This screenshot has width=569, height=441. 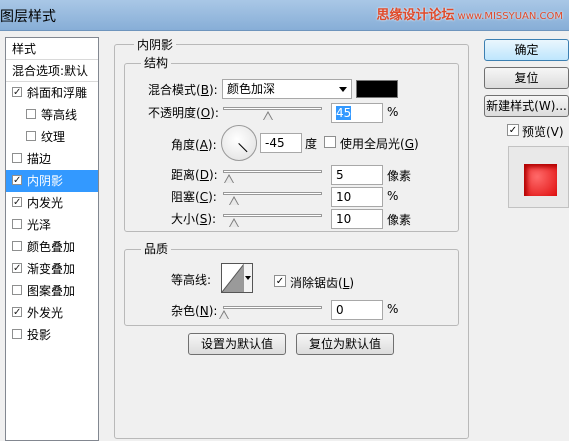 What do you see at coordinates (194, 197) in the screenshot?
I see `choke-label: 阻塞(C):` at bounding box center [194, 197].